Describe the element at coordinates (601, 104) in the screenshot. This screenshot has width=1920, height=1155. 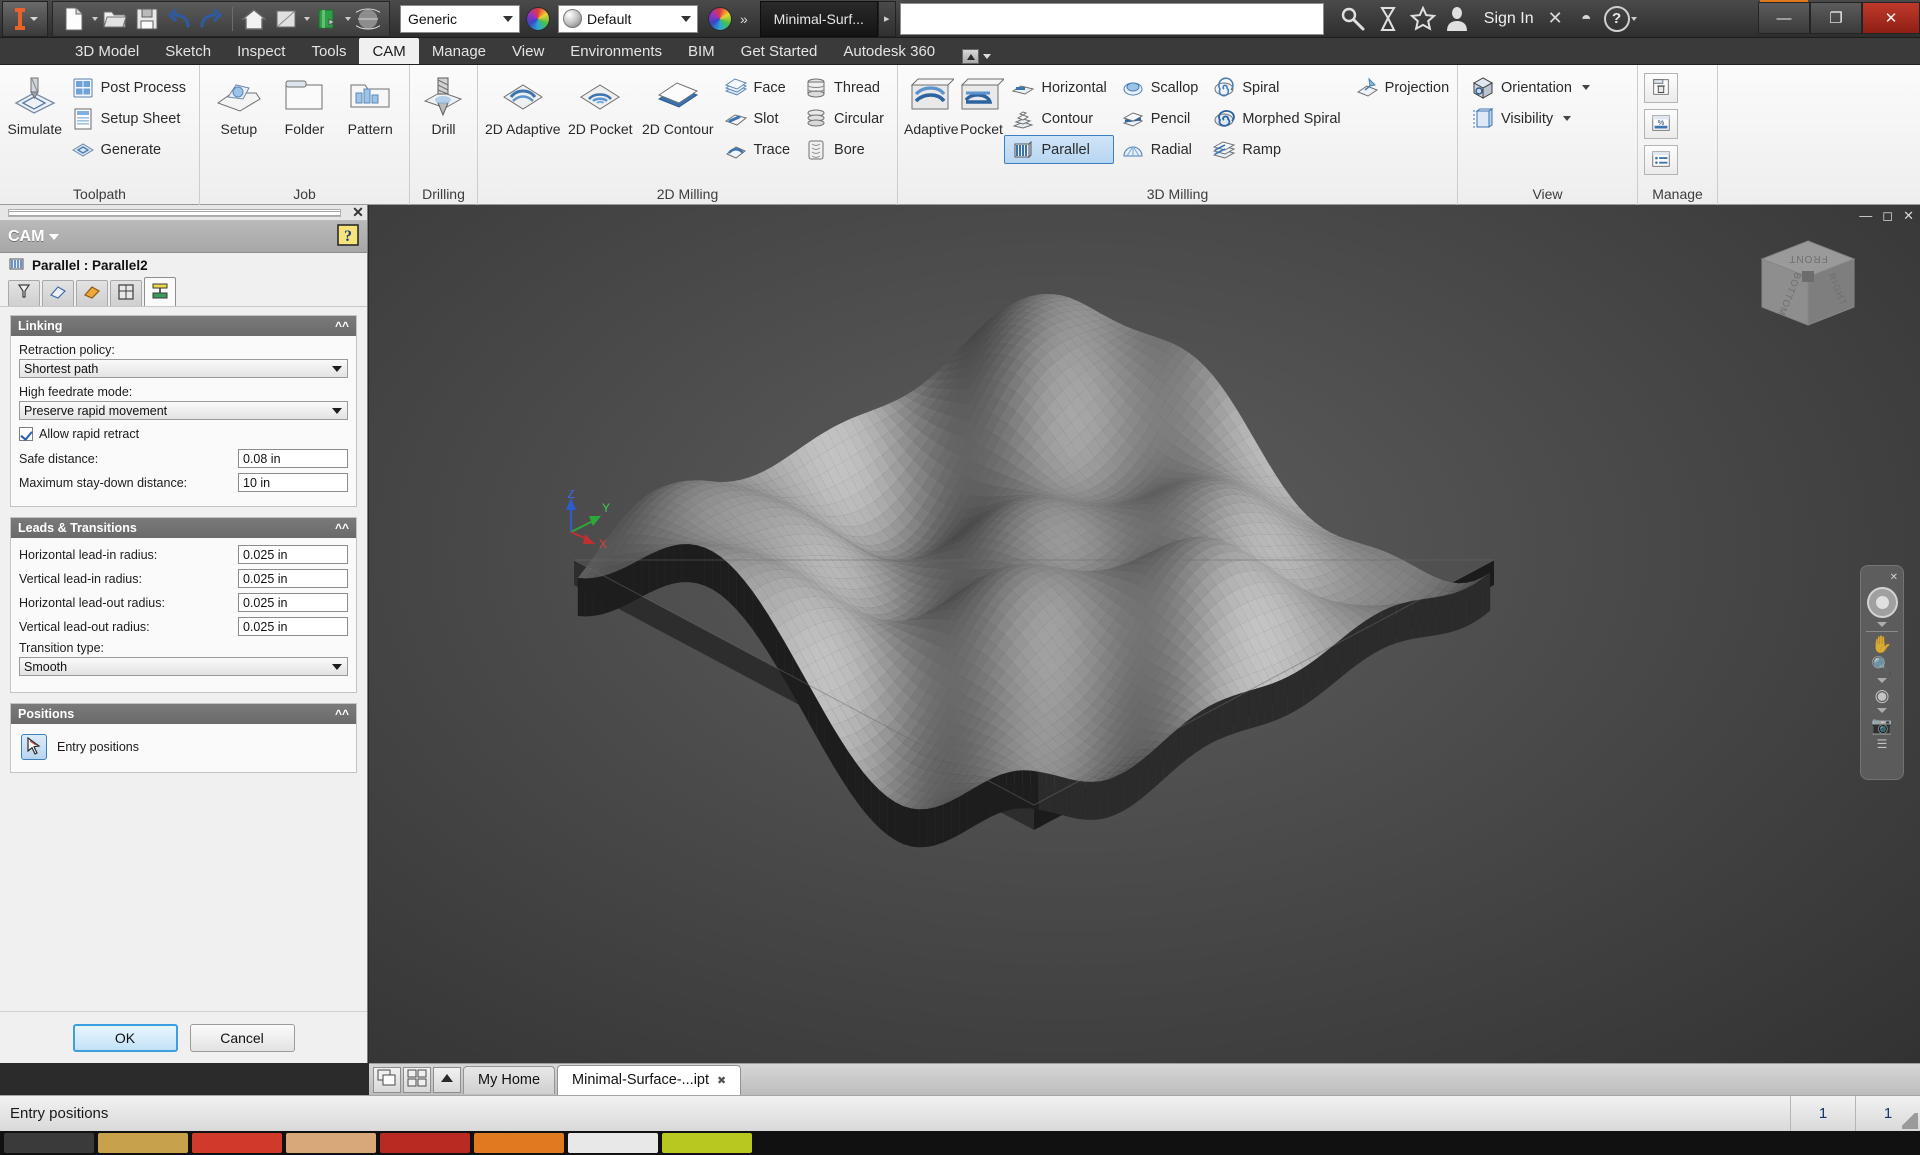
I see `ribbon-button-2d-pocket: 2D Pocket` at that location.